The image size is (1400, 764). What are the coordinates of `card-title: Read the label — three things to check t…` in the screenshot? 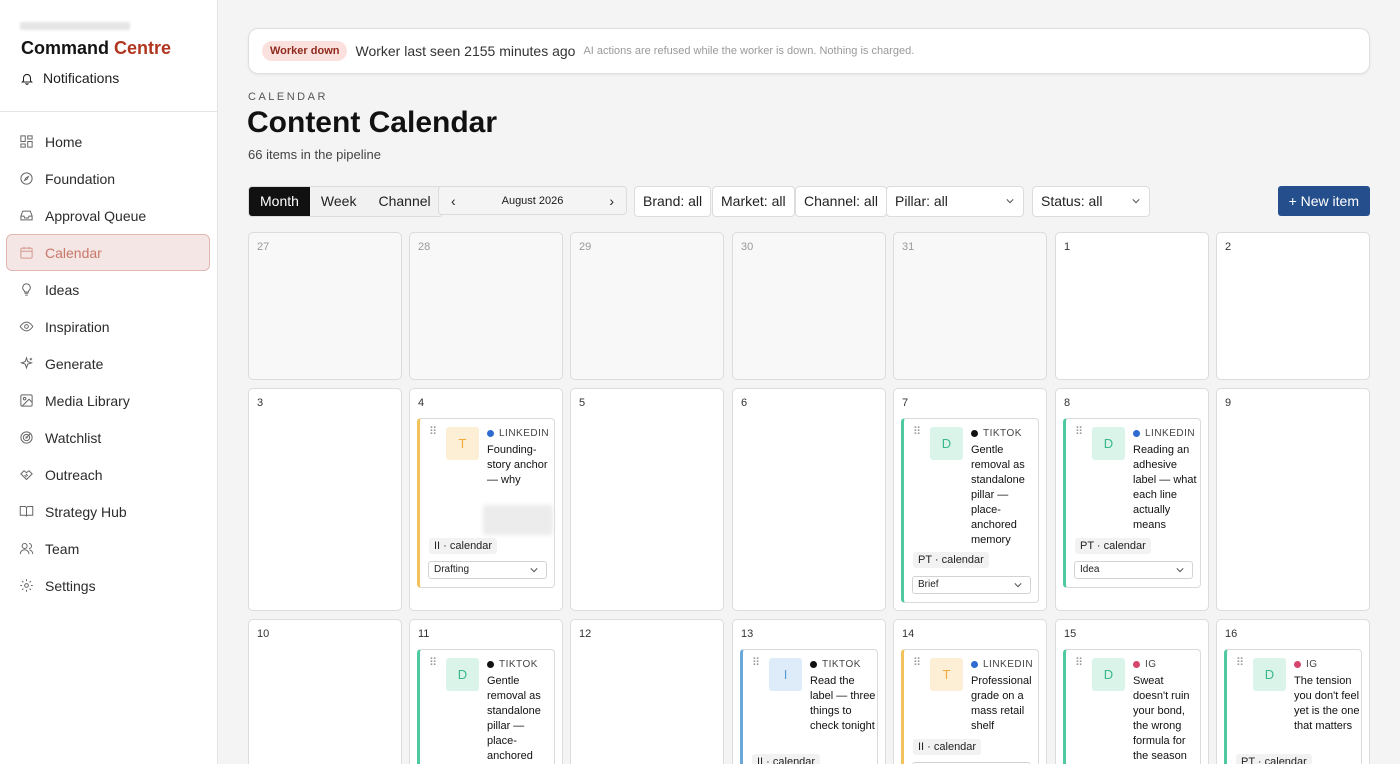 It's located at (843, 703).